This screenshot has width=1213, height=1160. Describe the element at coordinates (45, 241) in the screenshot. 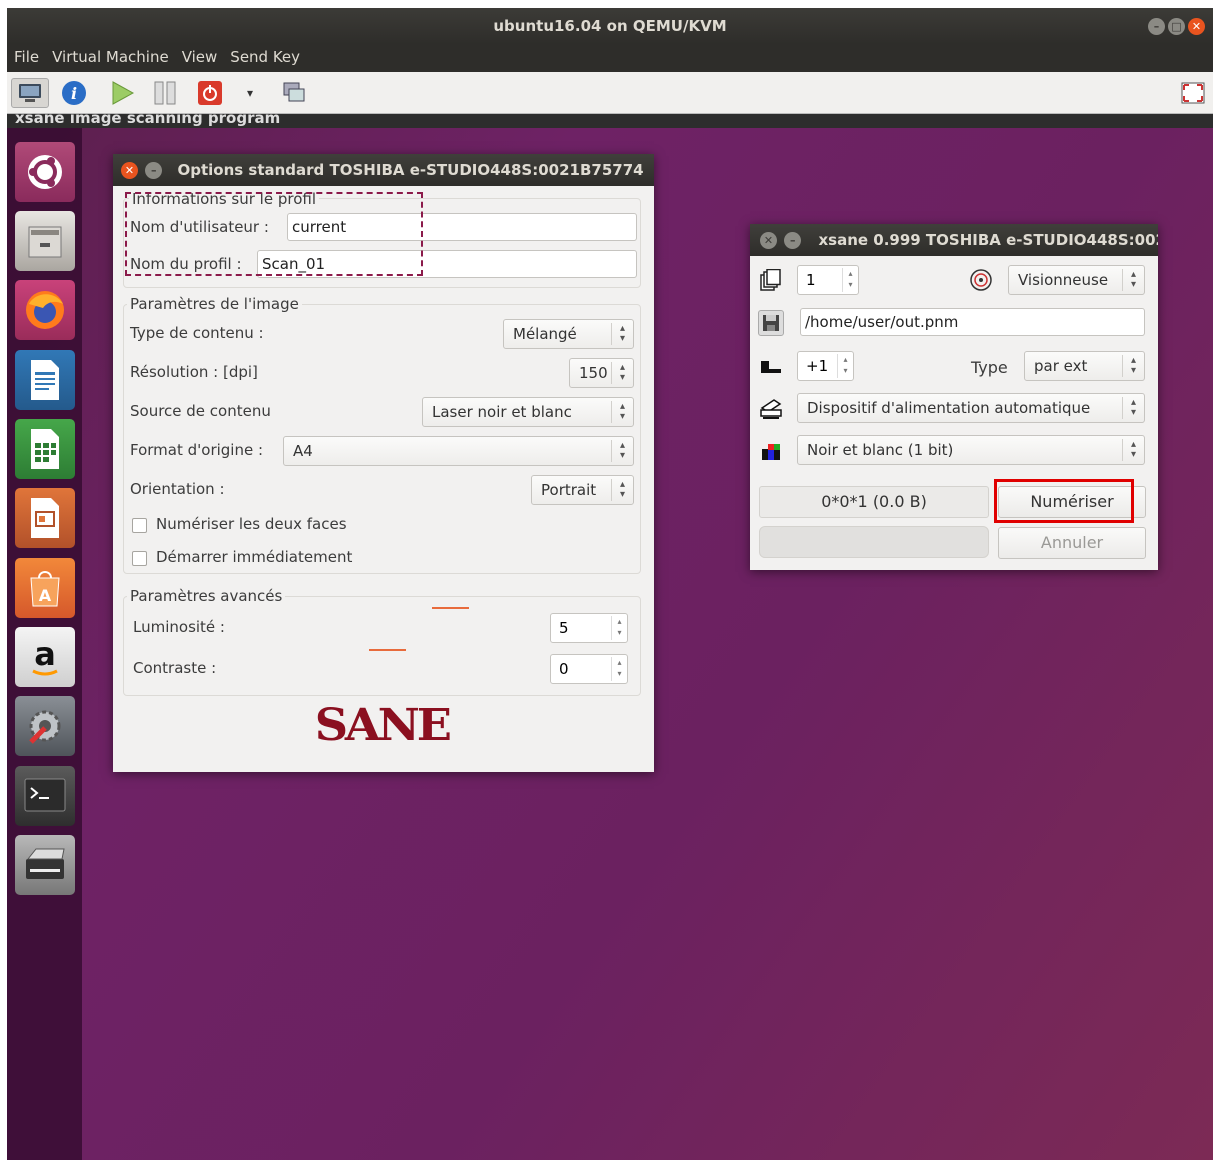

I see `files-icon` at that location.